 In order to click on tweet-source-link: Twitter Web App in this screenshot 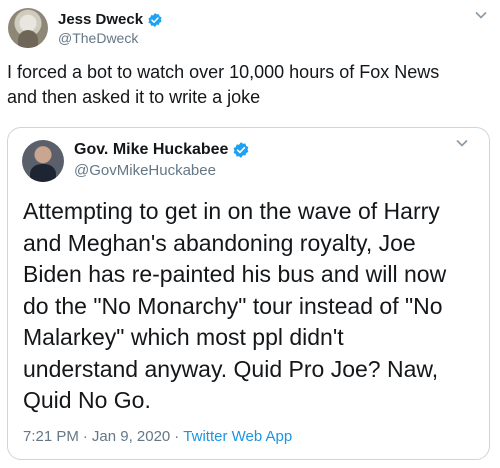, I will do `click(237, 436)`.